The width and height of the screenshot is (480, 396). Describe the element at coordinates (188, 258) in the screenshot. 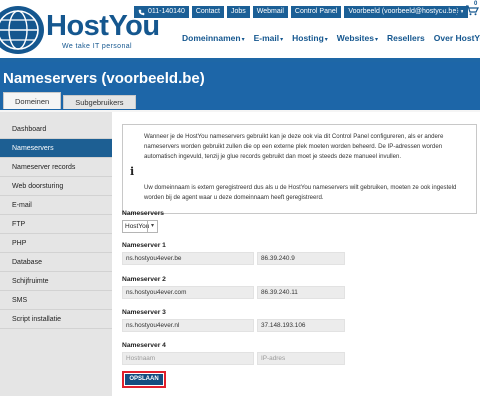

I see `nameserver-1-host-field: ns.hostyou4ever.be` at that location.